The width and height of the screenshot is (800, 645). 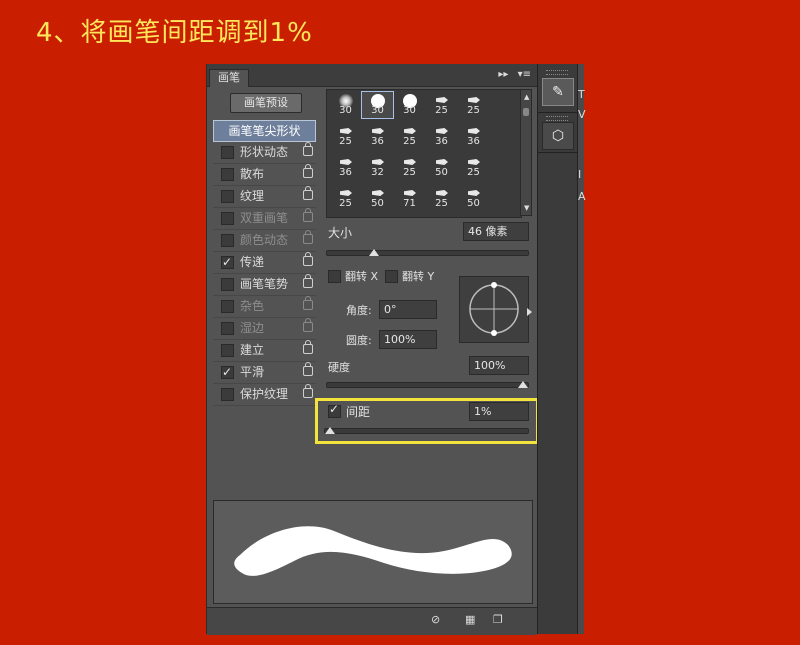 I want to click on brush-option-2: 散布, so click(x=264, y=175).